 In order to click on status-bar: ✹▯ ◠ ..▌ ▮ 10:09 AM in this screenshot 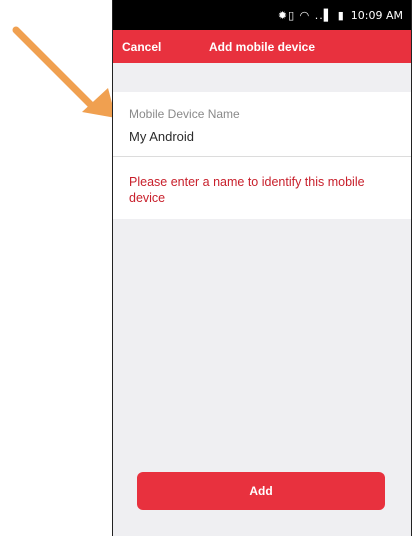, I will do `click(262, 15)`.